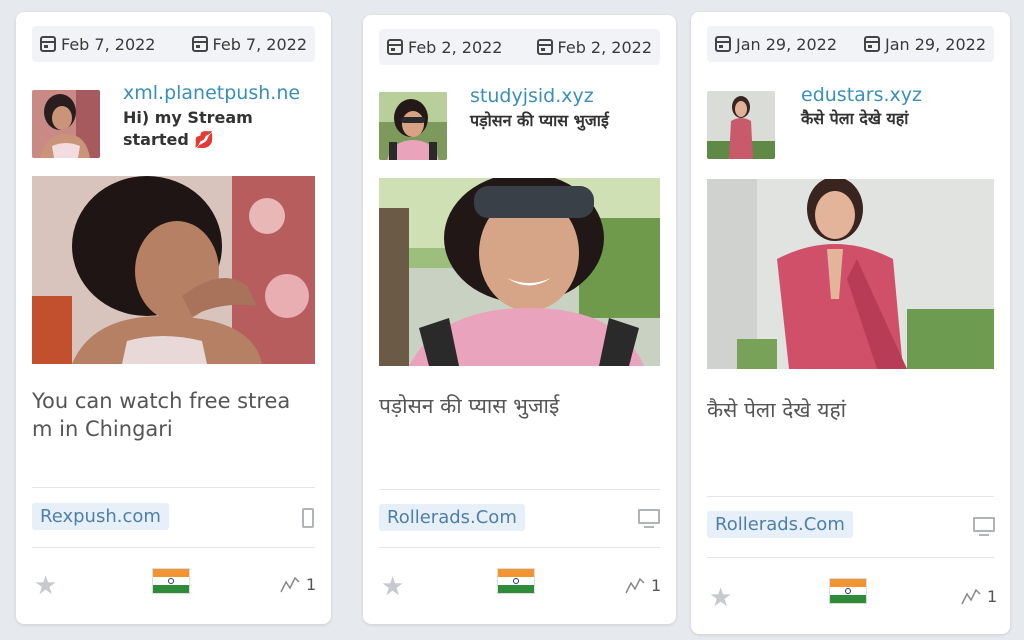  What do you see at coordinates (156, 139) in the screenshot?
I see `ad-heading-line2: started` at bounding box center [156, 139].